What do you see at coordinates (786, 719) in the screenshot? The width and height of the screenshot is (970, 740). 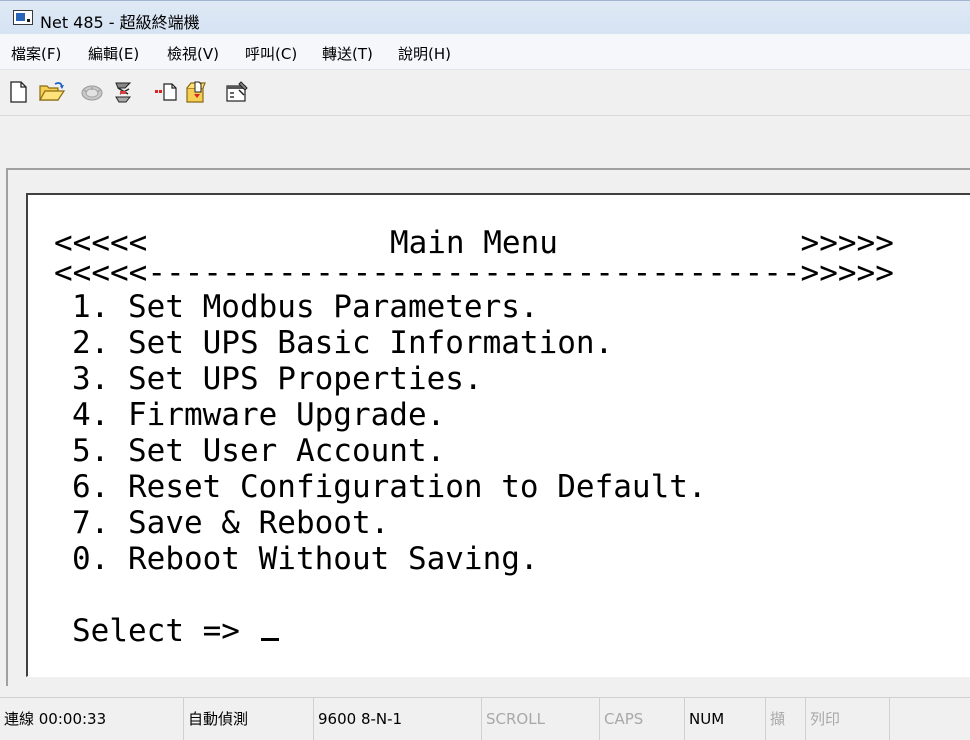 I see `status-capture: 擷` at bounding box center [786, 719].